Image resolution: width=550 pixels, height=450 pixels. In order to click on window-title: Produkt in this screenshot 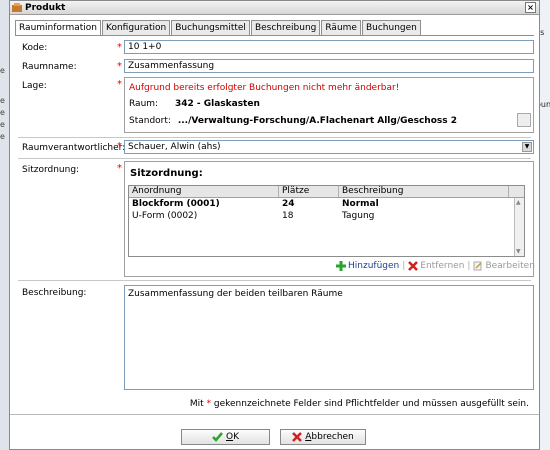, I will do `click(45, 7)`.